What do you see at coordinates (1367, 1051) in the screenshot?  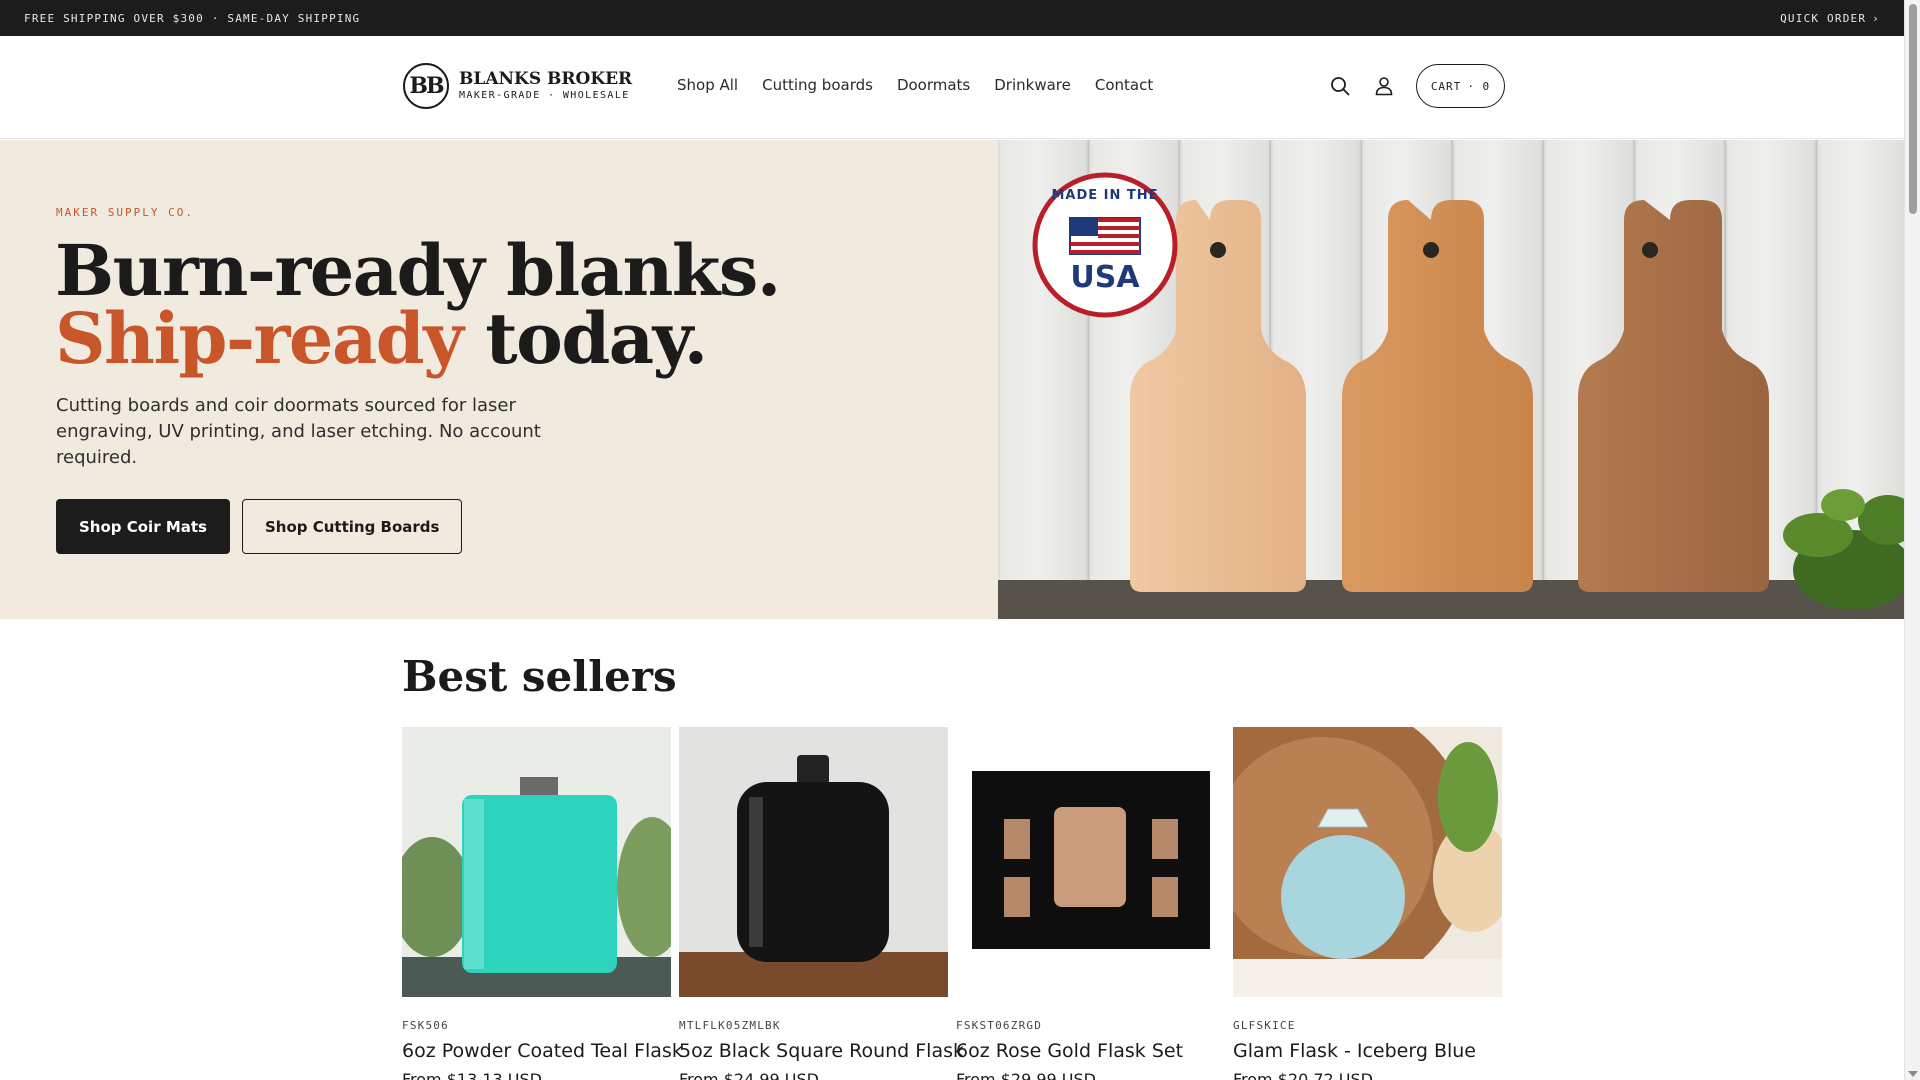 I see `product-title: Glam Flask - Iceberg Blue` at bounding box center [1367, 1051].